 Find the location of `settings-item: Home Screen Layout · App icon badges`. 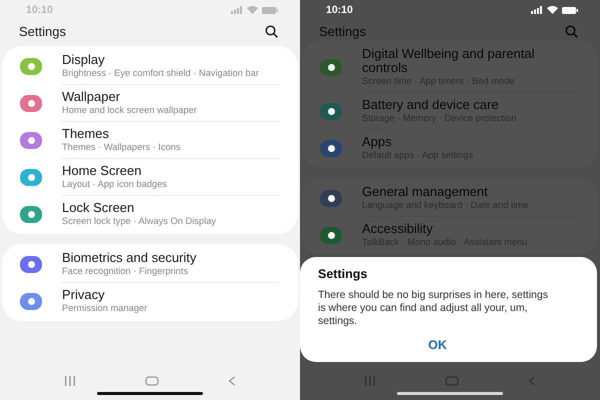

settings-item: Home Screen Layout · App icon badges is located at coordinates (150, 177).